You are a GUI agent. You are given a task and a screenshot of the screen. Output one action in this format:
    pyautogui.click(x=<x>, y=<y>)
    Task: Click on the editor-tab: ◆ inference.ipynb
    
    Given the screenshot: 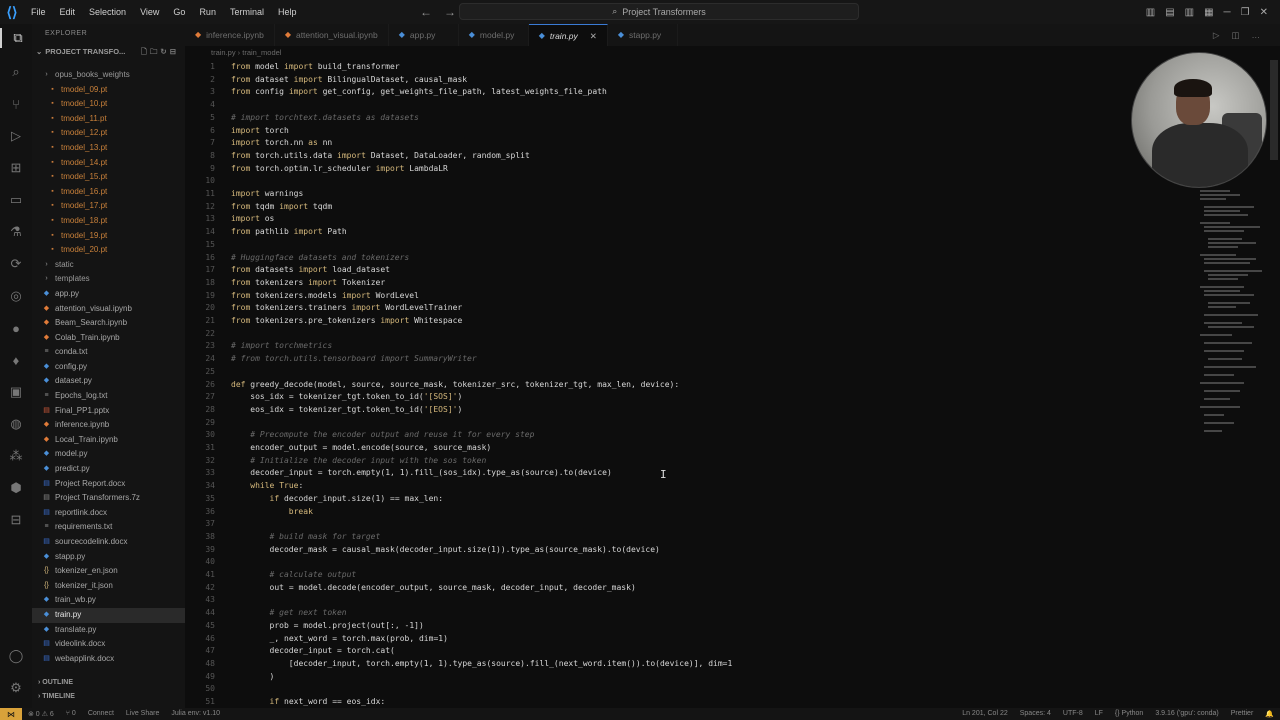 What is the action you would take?
    pyautogui.click(x=230, y=35)
    